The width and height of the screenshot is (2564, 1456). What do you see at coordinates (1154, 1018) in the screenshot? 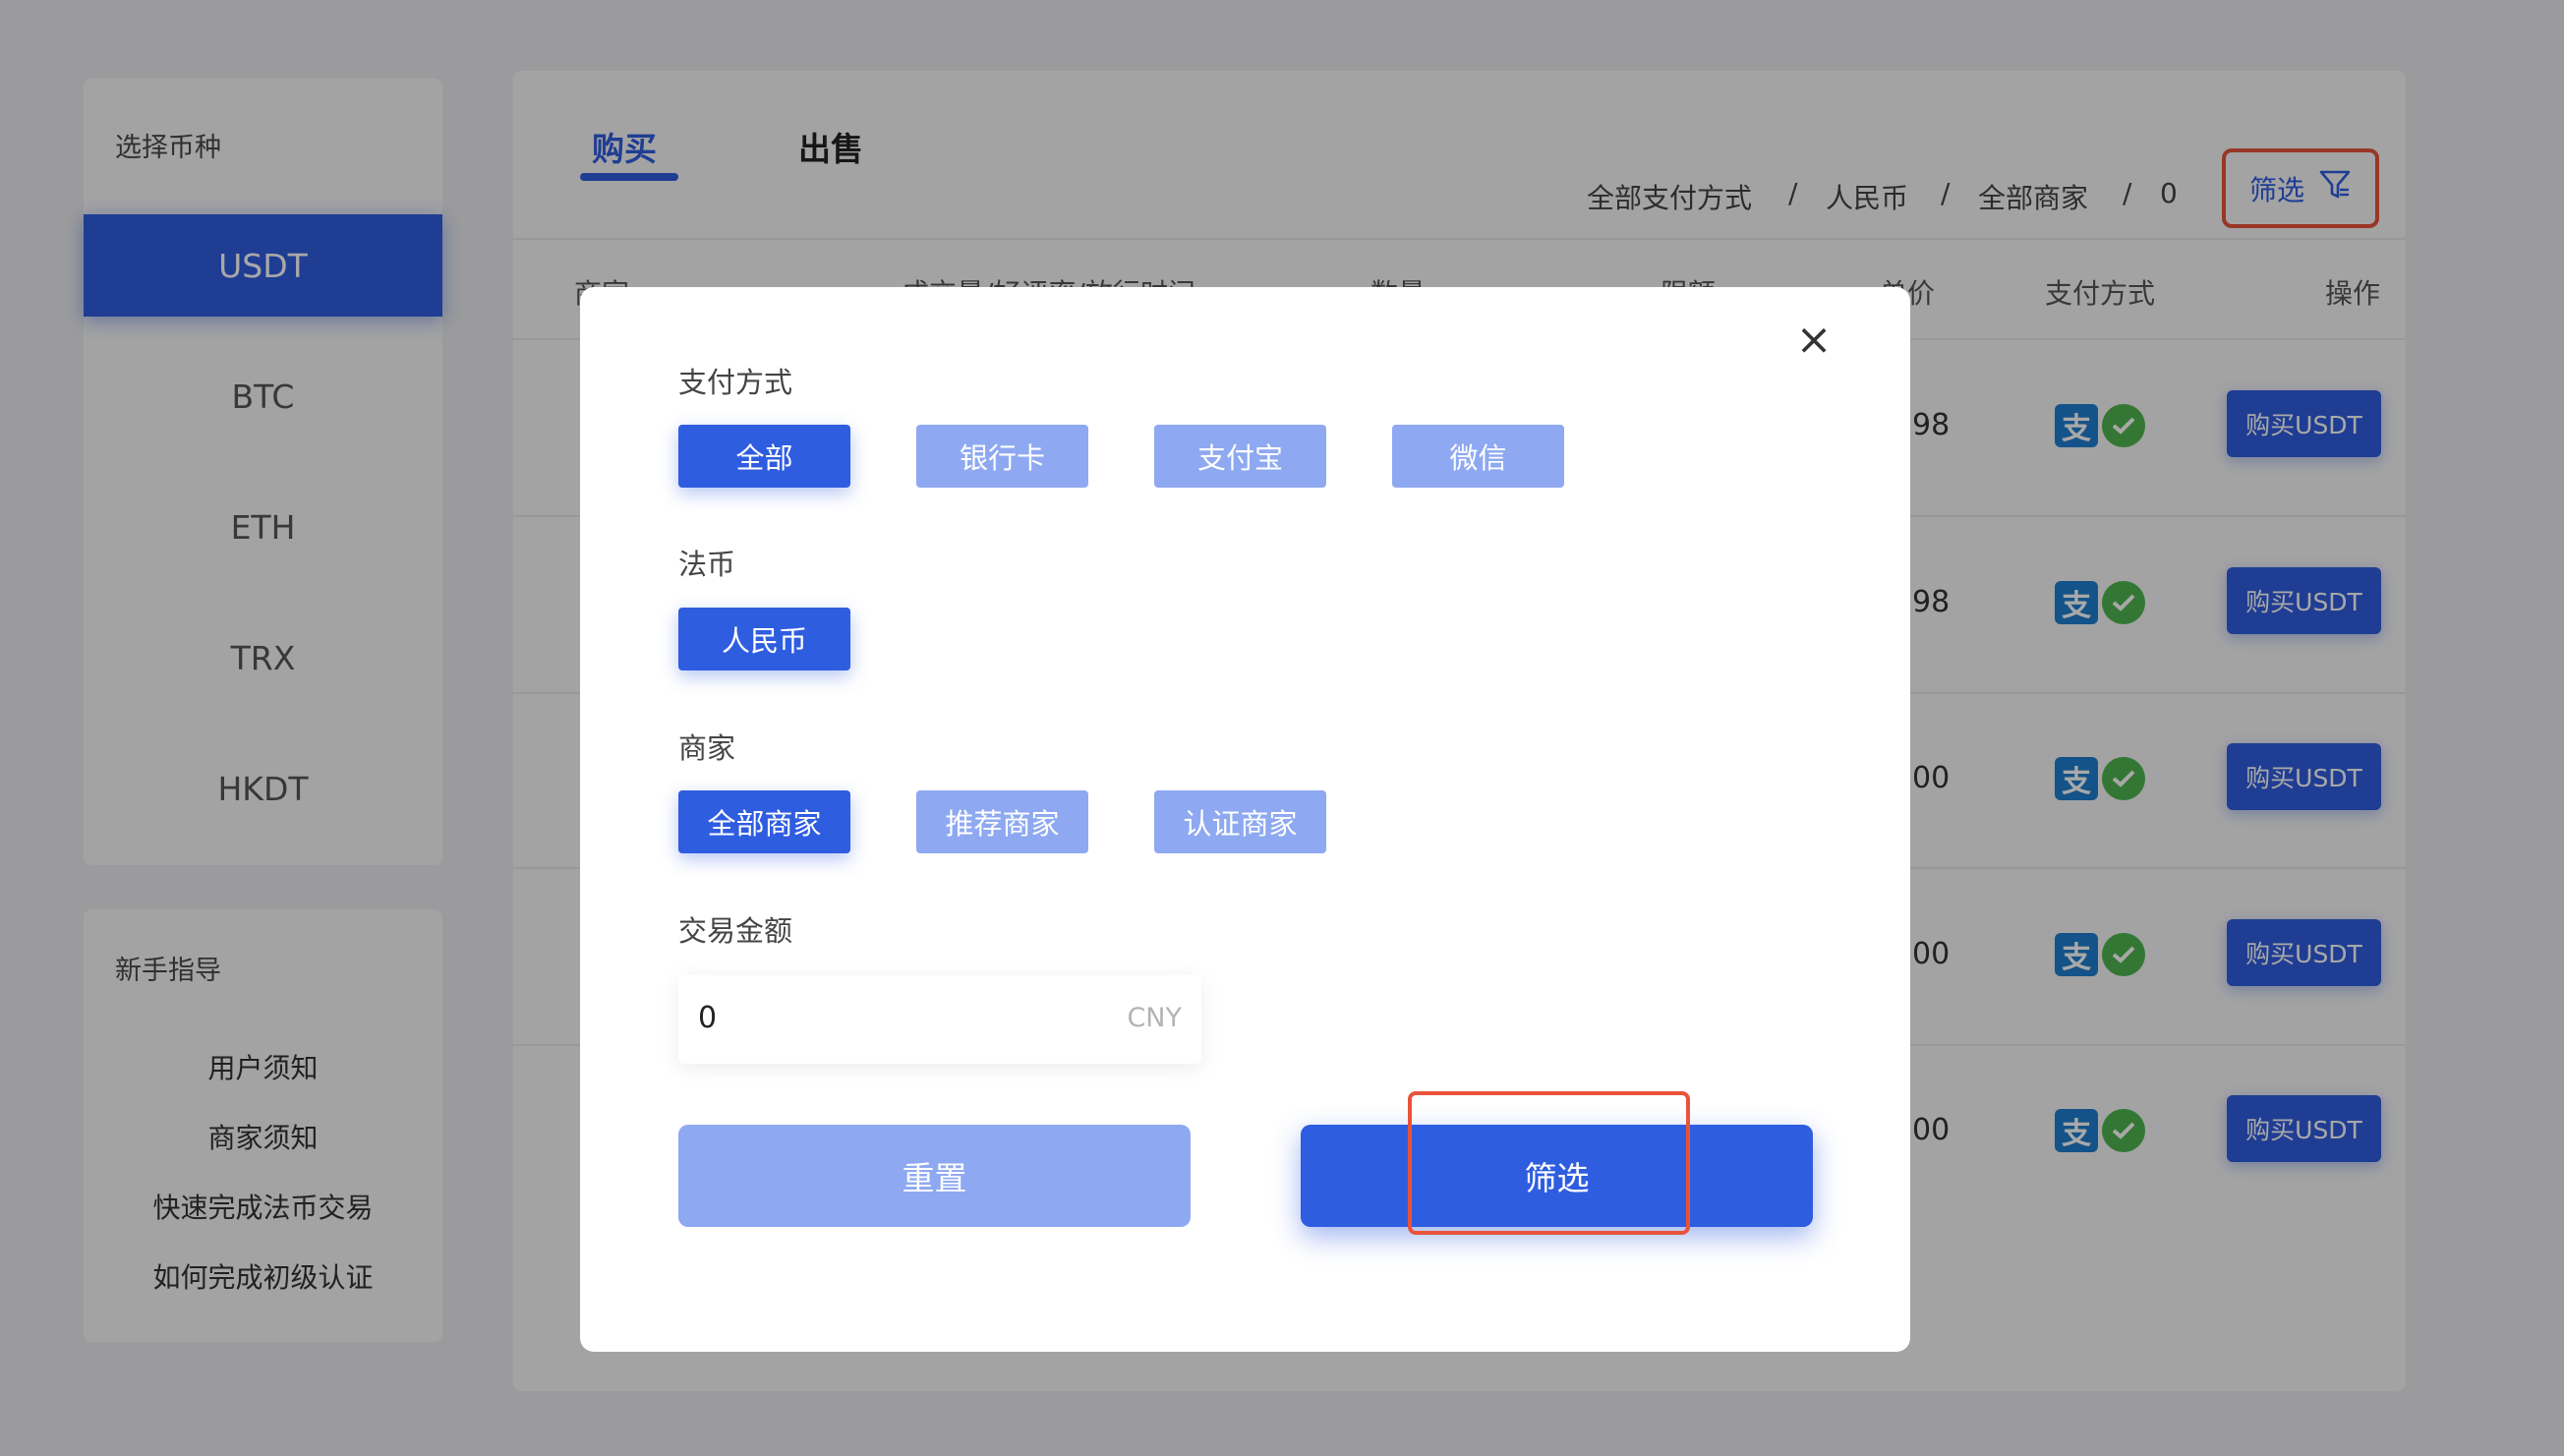
I see `amount-currency-unit: CNY` at bounding box center [1154, 1018].